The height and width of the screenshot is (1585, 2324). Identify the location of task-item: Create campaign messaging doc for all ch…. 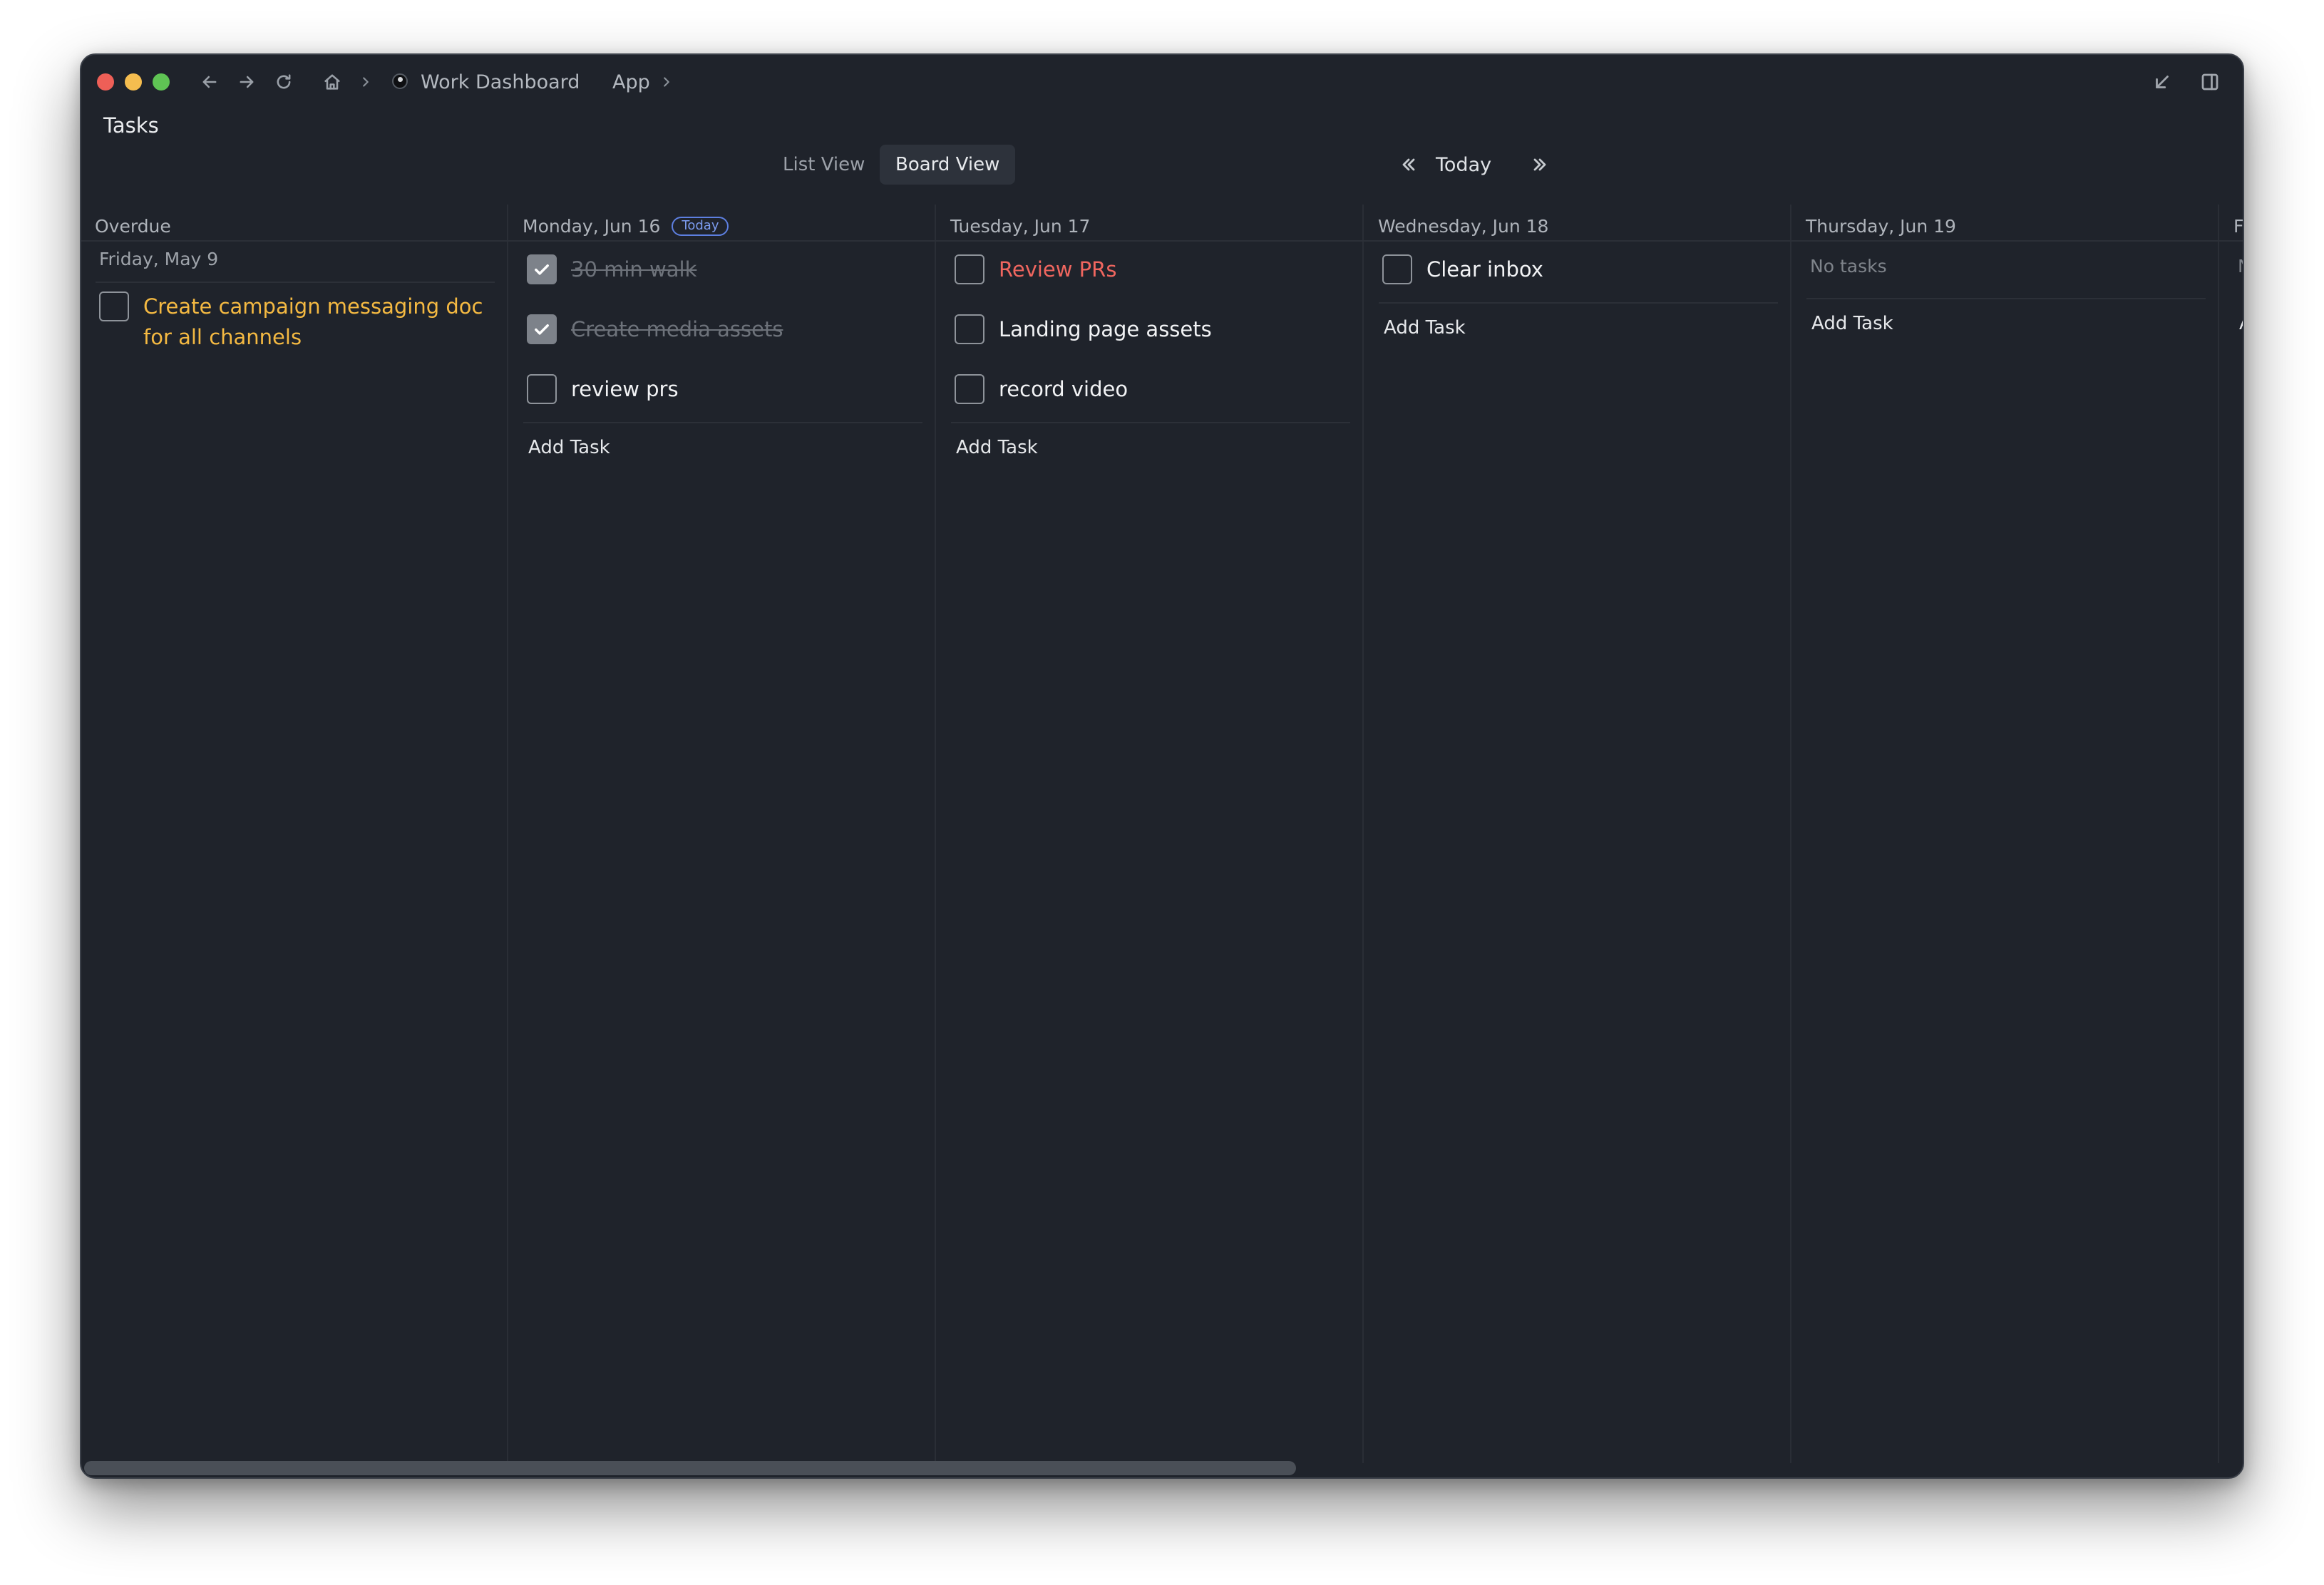
(291, 322).